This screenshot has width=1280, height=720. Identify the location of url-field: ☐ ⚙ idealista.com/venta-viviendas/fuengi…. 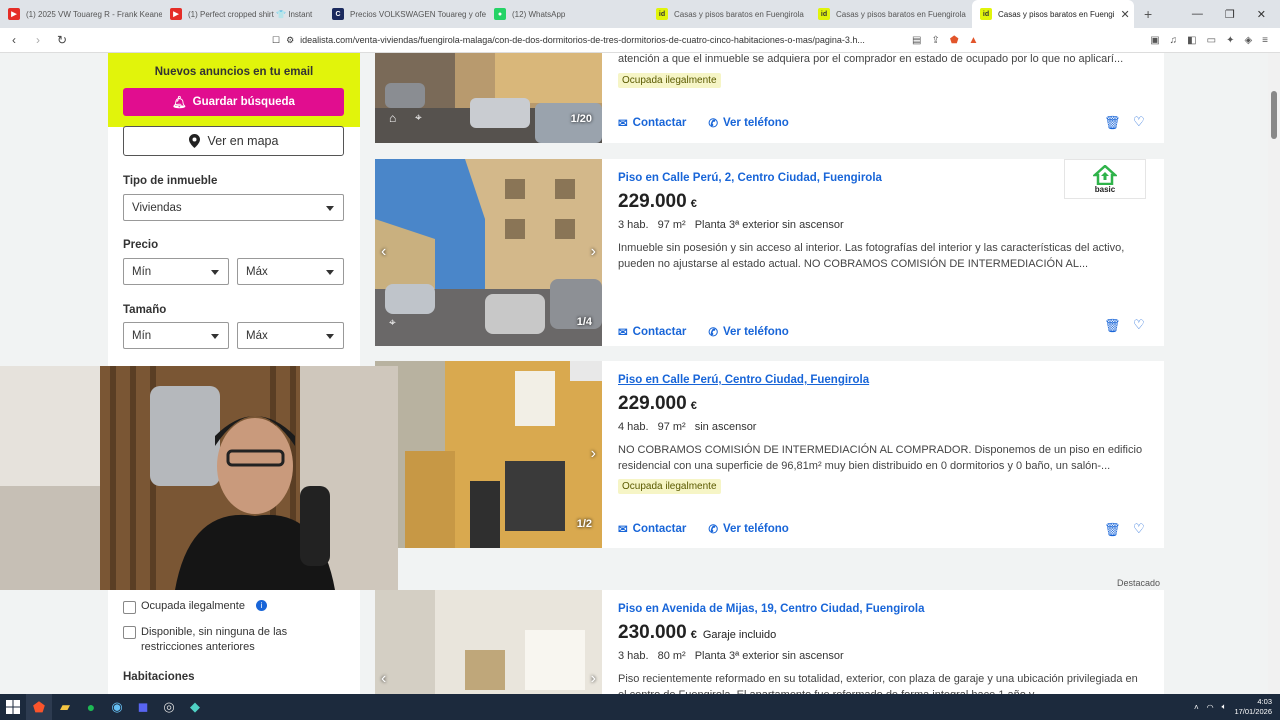
(587, 40).